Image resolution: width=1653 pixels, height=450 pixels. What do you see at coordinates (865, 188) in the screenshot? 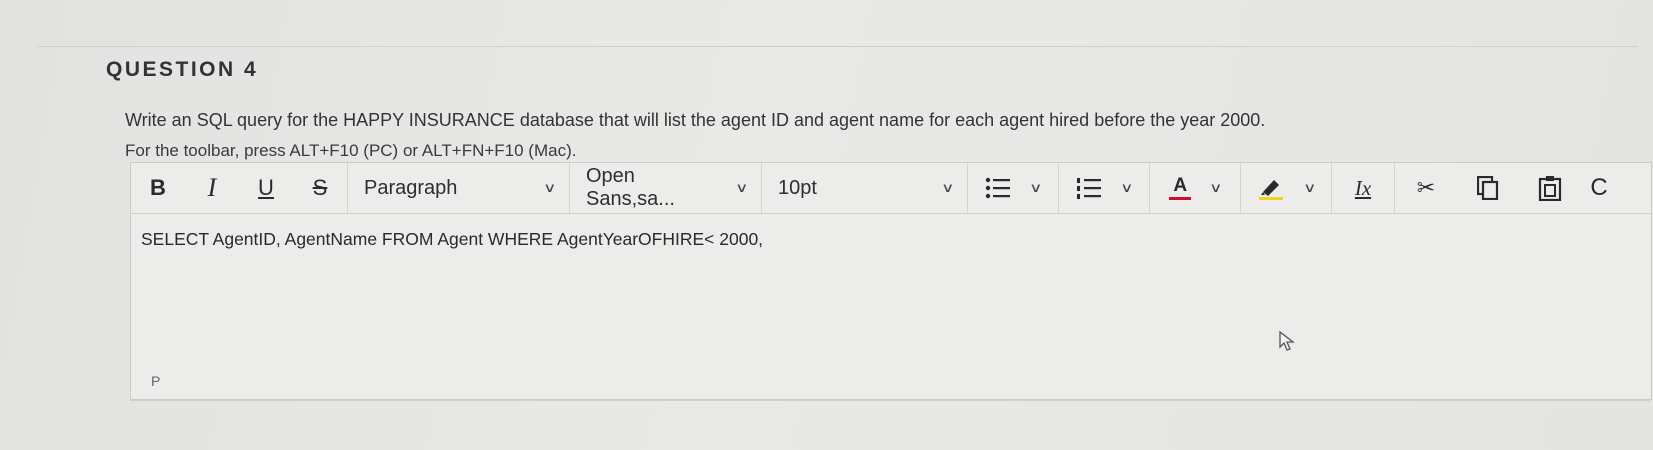
I see `font-size-select: 10pt ∨` at bounding box center [865, 188].